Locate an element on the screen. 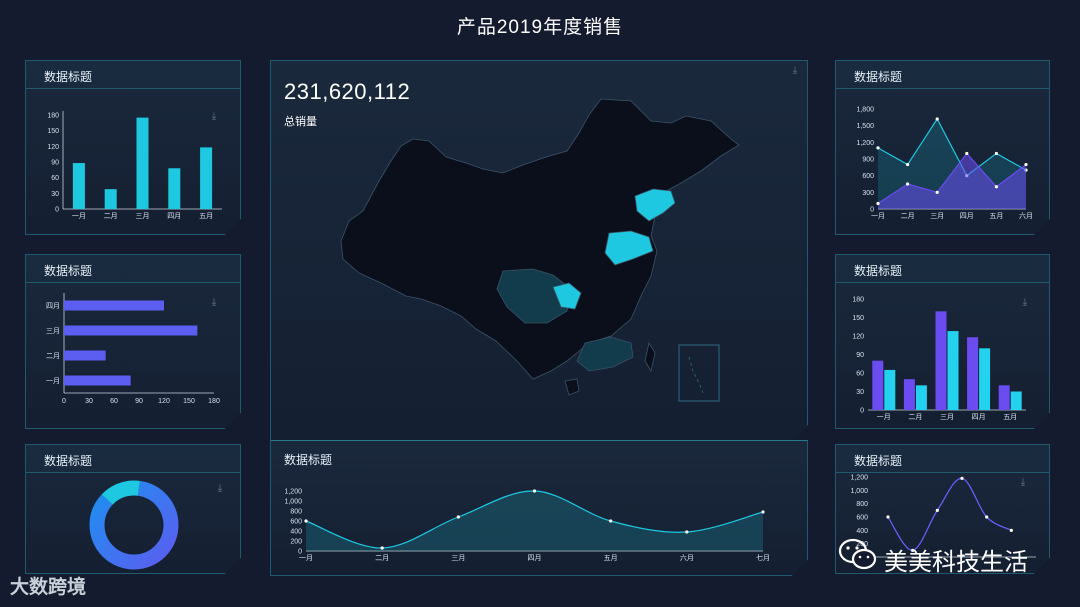  y-tick-label: 300 is located at coordinates (868, 193).